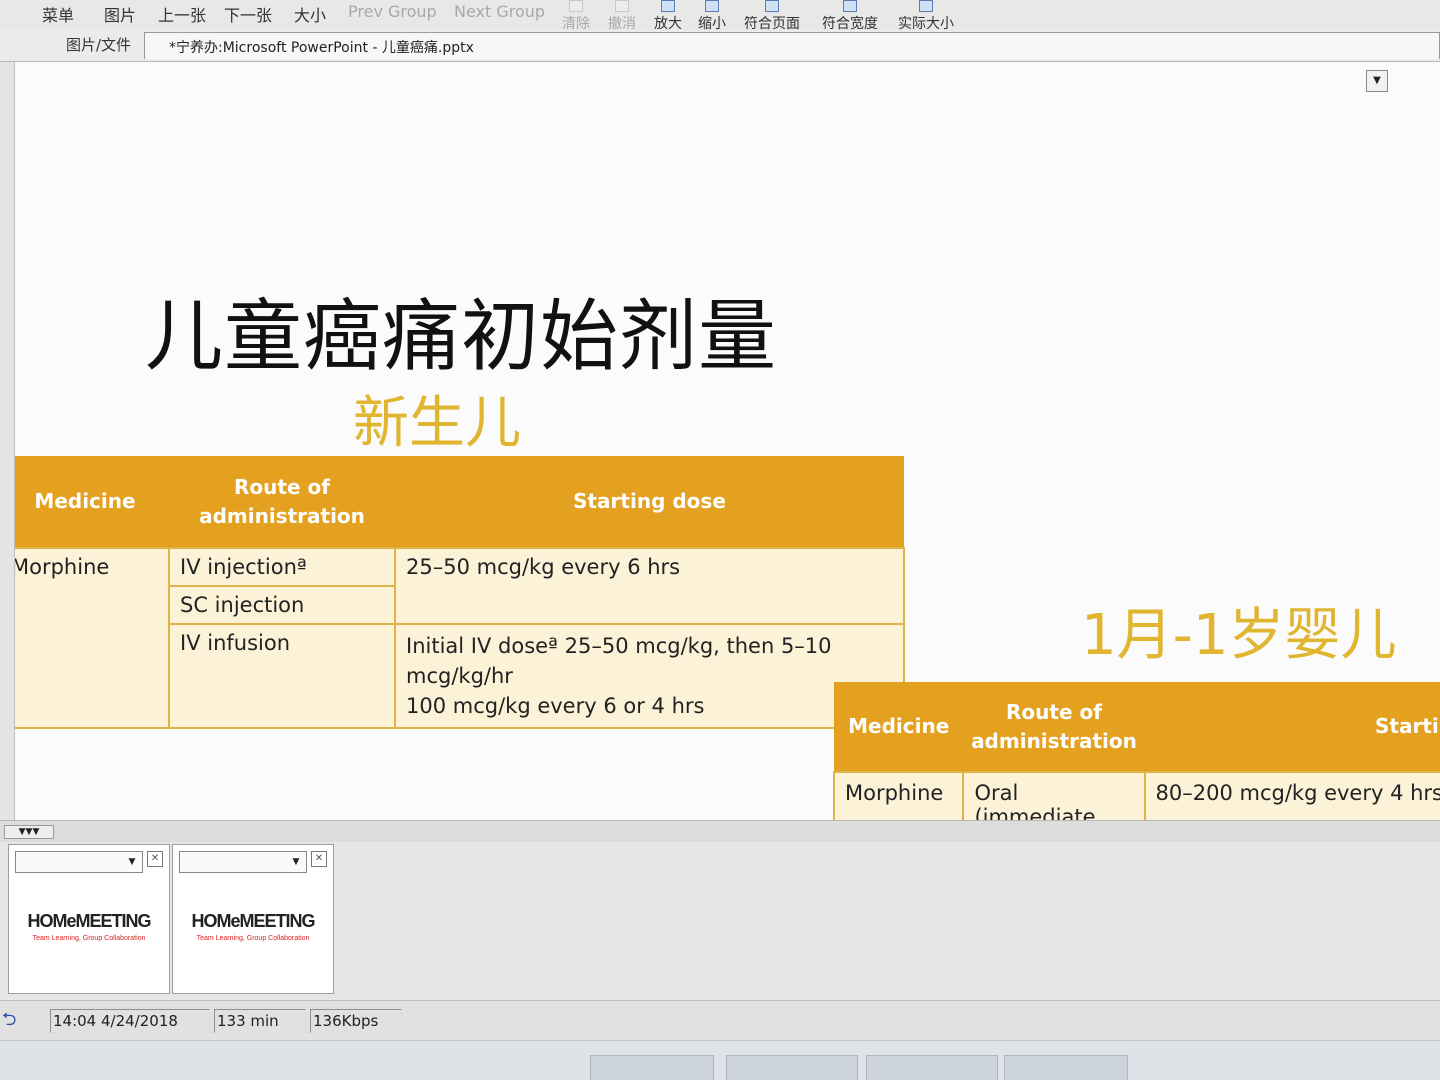 Image resolution: width=1440 pixels, height=1080 pixels. What do you see at coordinates (649, 502) in the screenshot?
I see `header-starting-dose: Starting dose` at bounding box center [649, 502].